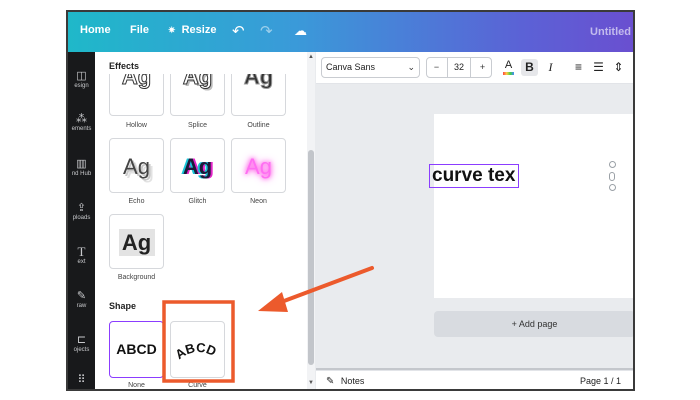 The width and height of the screenshot is (700, 400). Describe the element at coordinates (508, 67) in the screenshot. I see `text-color-icon: A` at that location.